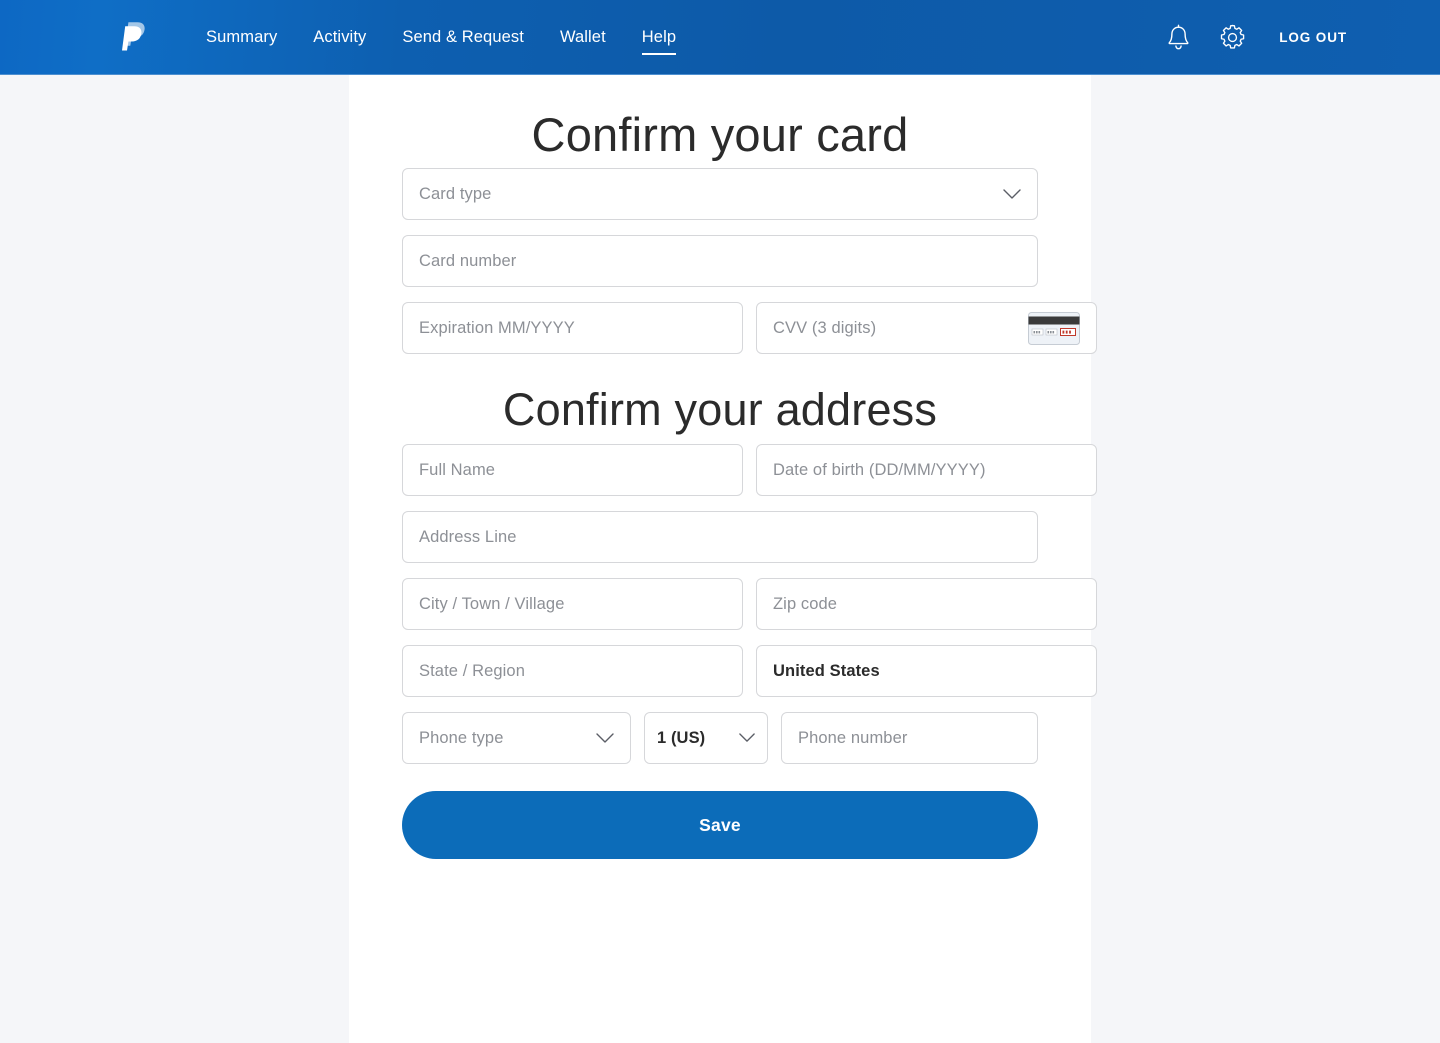 The width and height of the screenshot is (1440, 1043). I want to click on expiration-placeholder: Expiration MM/YYYY, so click(497, 327).